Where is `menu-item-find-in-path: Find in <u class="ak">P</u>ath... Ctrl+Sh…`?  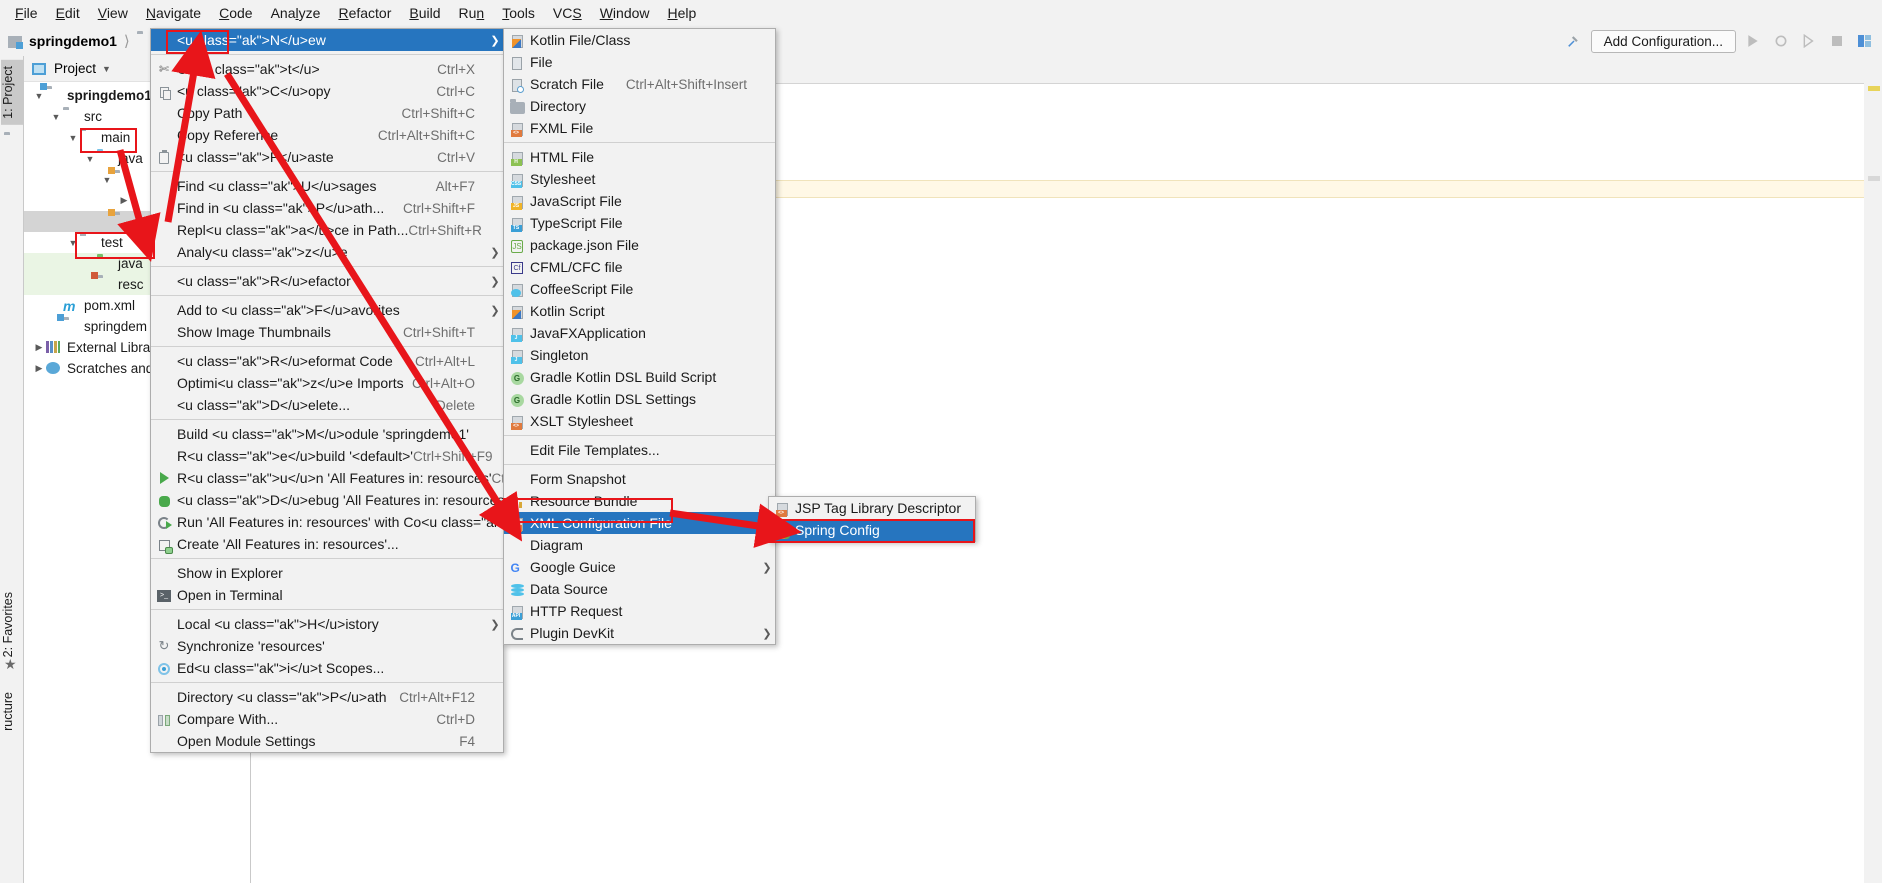 menu-item-find-in-path: Find in <u class="ak">P</u>ath... Ctrl+Sh… is located at coordinates (327, 208).